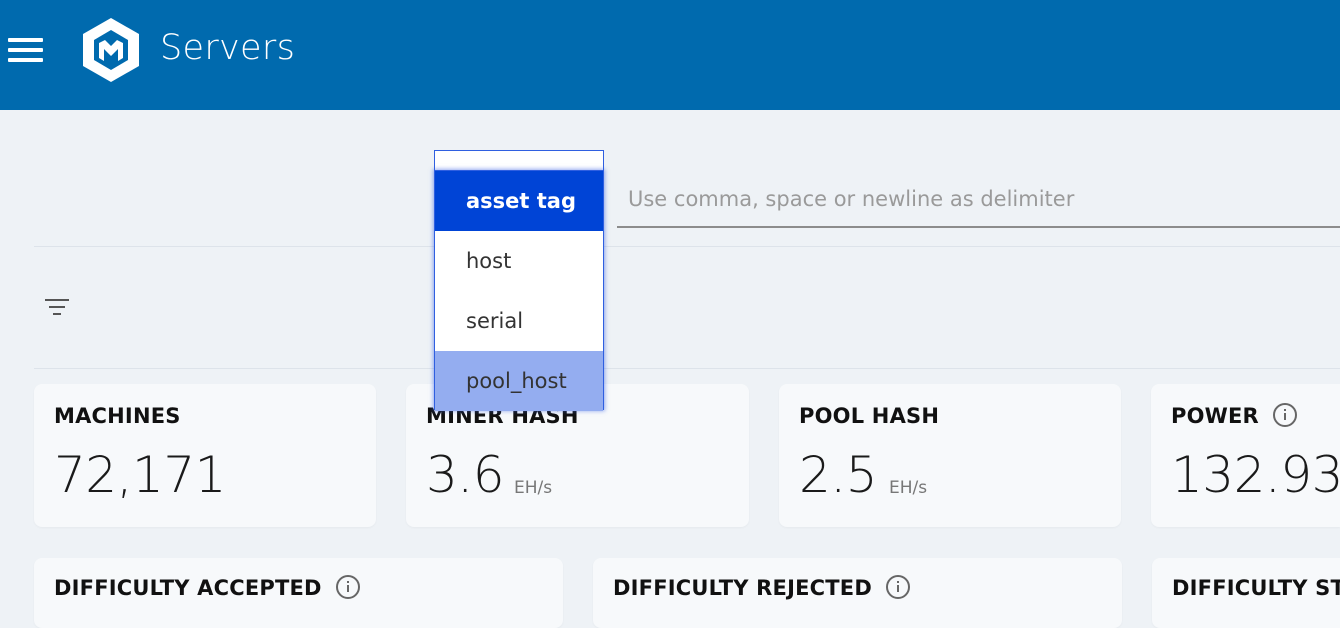 The height and width of the screenshot is (628, 1340). What do you see at coordinates (978, 200) in the screenshot?
I see `search-input` at bounding box center [978, 200].